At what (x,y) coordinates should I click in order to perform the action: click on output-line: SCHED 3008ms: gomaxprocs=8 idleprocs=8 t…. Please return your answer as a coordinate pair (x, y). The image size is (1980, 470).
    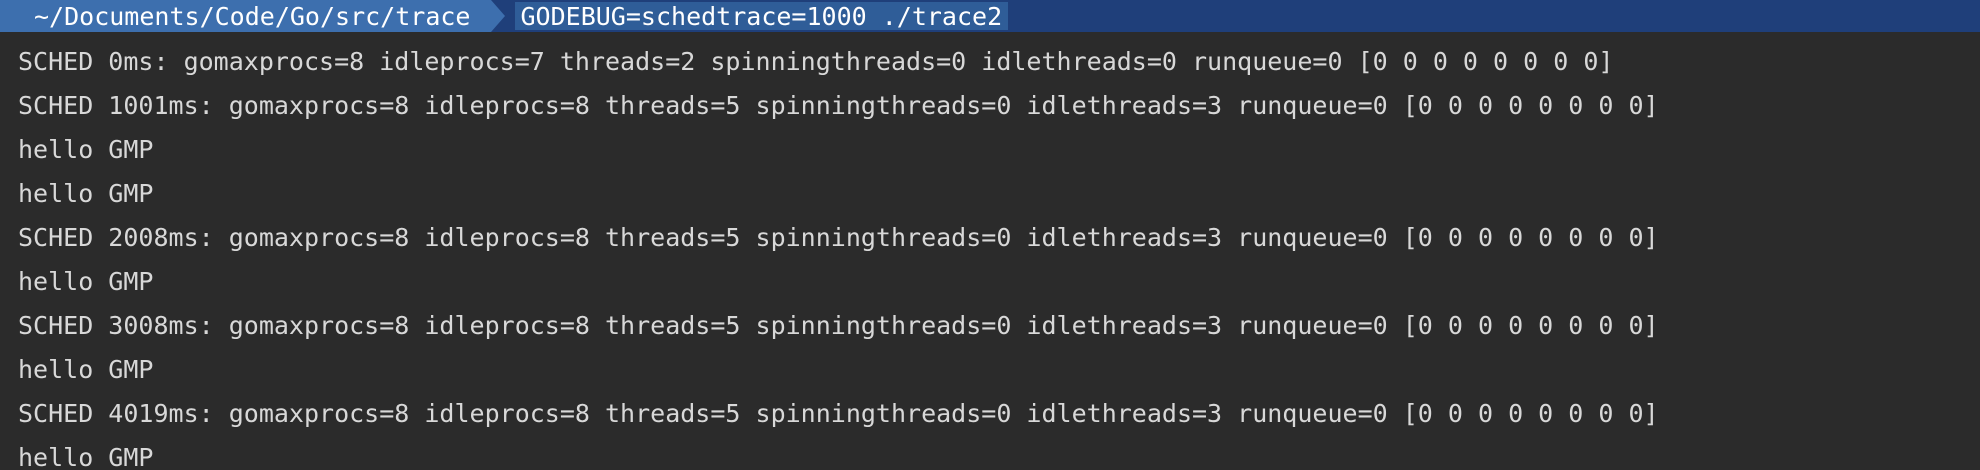
    Looking at the image, I should click on (838, 325).